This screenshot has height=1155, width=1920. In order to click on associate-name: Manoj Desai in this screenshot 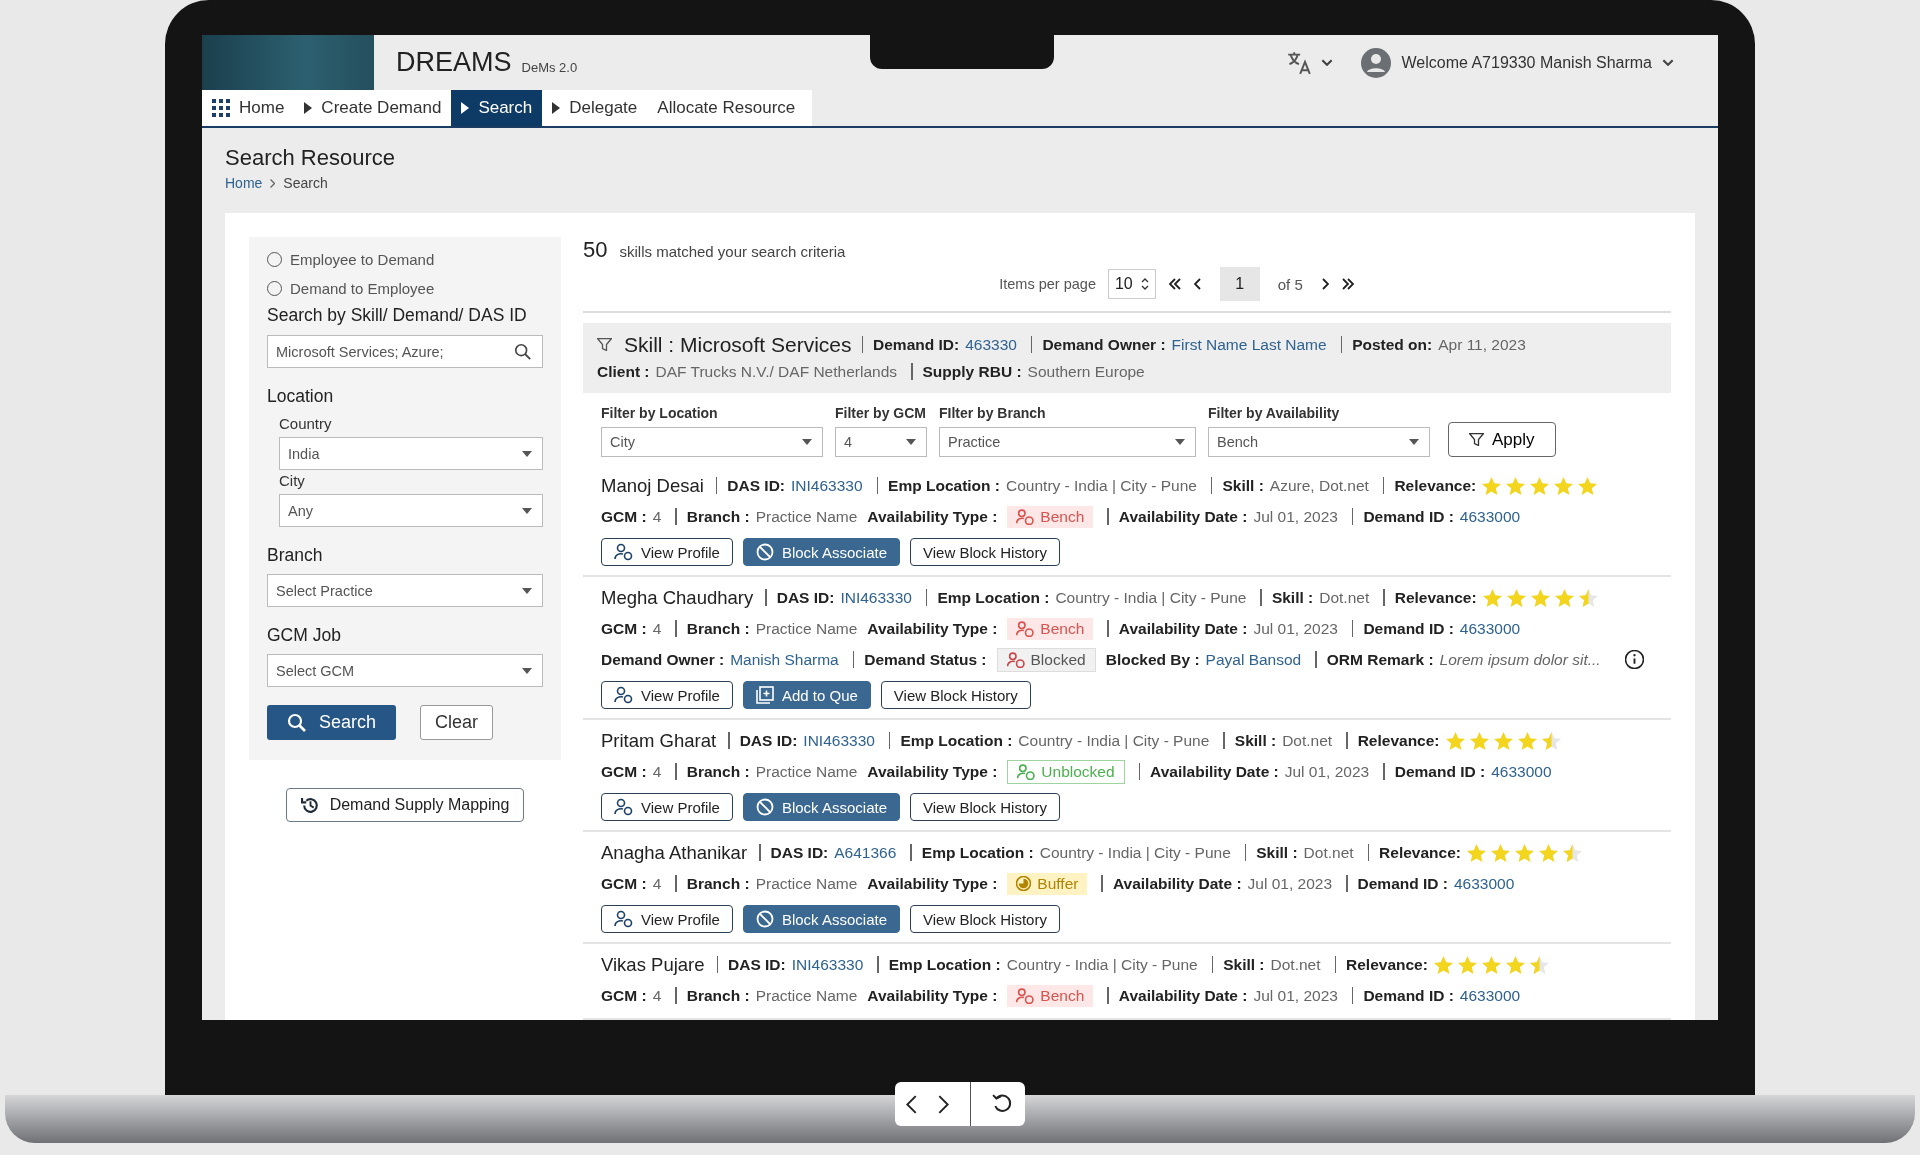, I will do `click(652, 485)`.